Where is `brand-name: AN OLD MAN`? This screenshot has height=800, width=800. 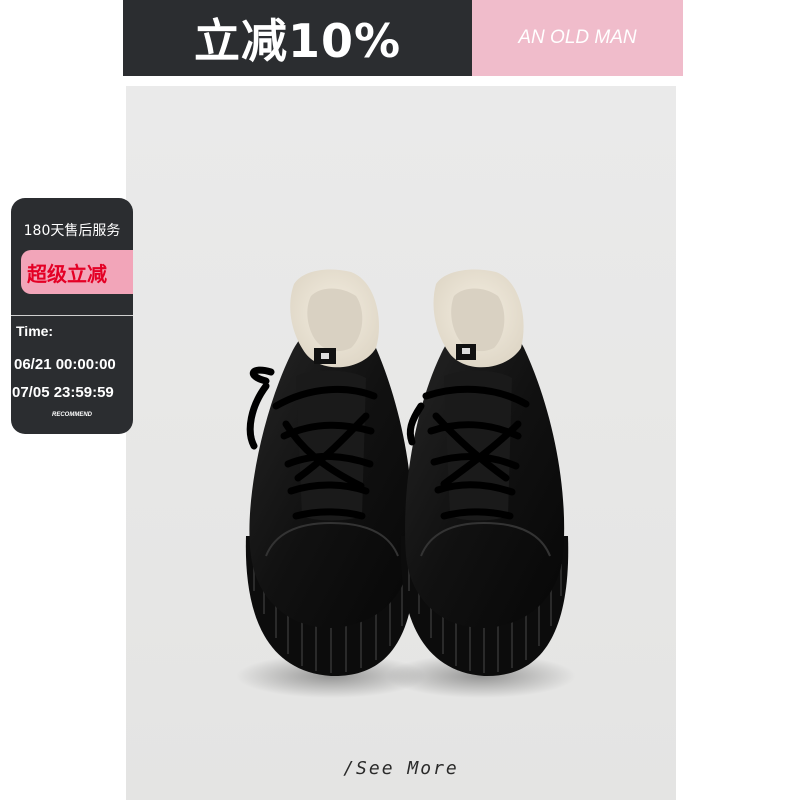 brand-name: AN OLD MAN is located at coordinates (577, 37).